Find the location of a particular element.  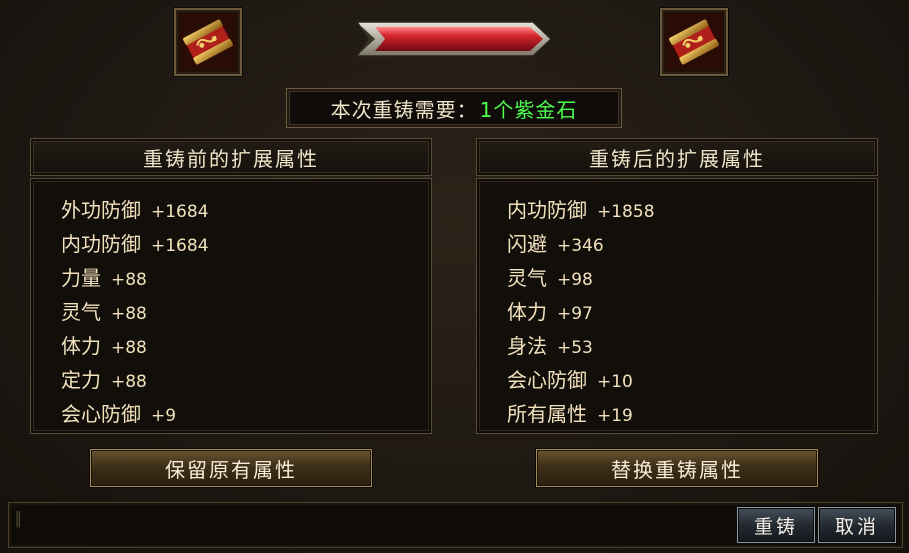

cancel-button: 取消 is located at coordinates (857, 525).